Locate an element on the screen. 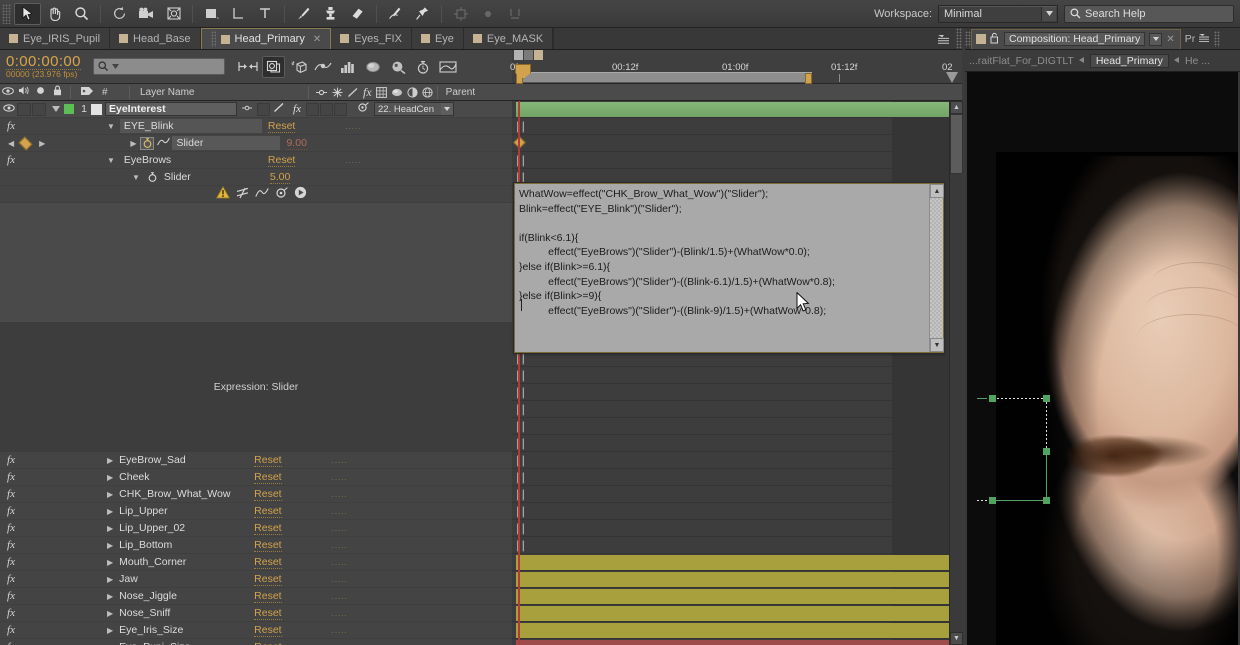  expression-scrollbar: ▲ ▼ is located at coordinates (936, 268).